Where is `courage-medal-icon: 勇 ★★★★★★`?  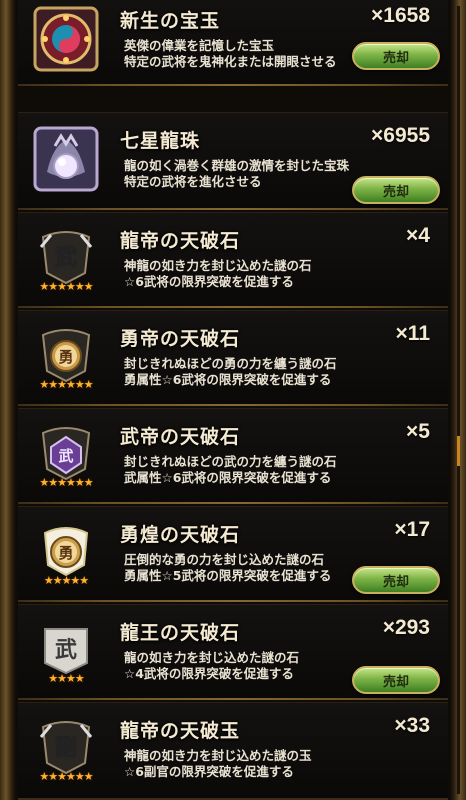
courage-medal-icon: 勇 ★★★★★★ is located at coordinates (66, 357).